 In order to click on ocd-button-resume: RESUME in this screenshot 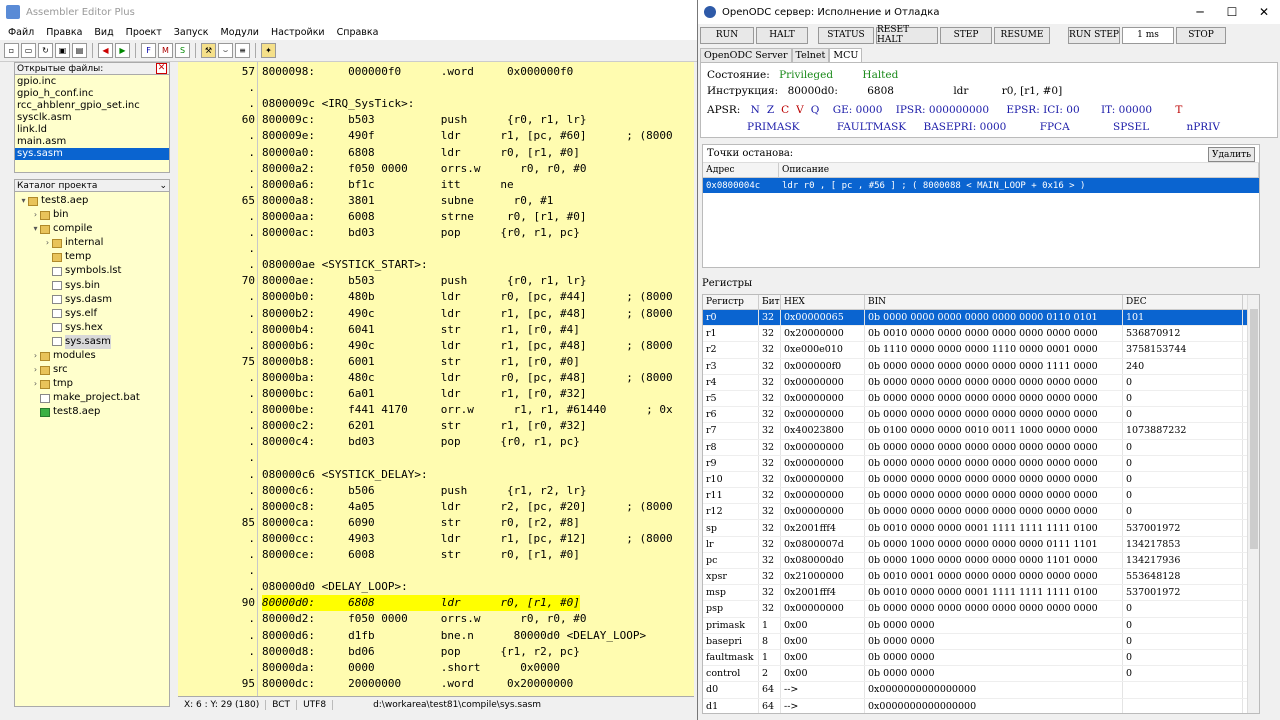, I will do `click(1022, 35)`.